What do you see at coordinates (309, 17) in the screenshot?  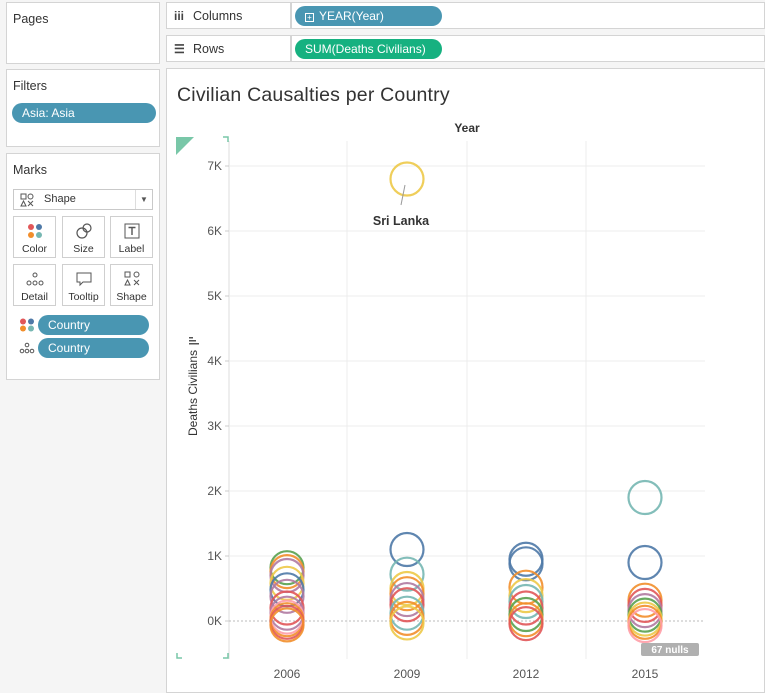 I see `expand-icon: +` at bounding box center [309, 17].